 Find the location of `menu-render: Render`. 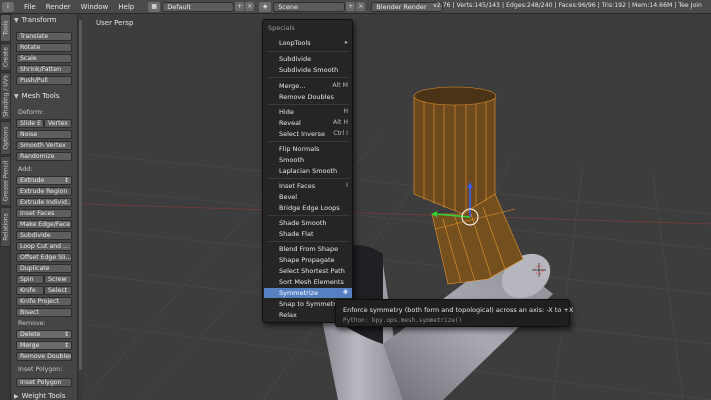

menu-render: Render is located at coordinates (58, 7).